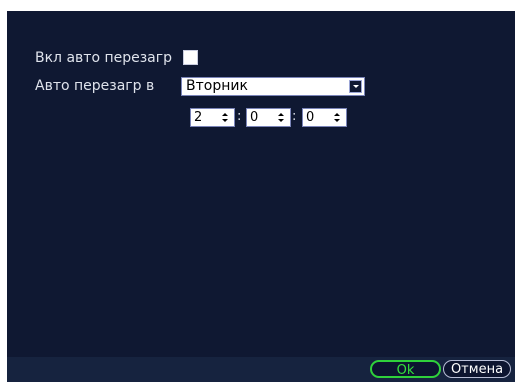  What do you see at coordinates (217, 86) in the screenshot?
I see `day-select-value: Вторник` at bounding box center [217, 86].